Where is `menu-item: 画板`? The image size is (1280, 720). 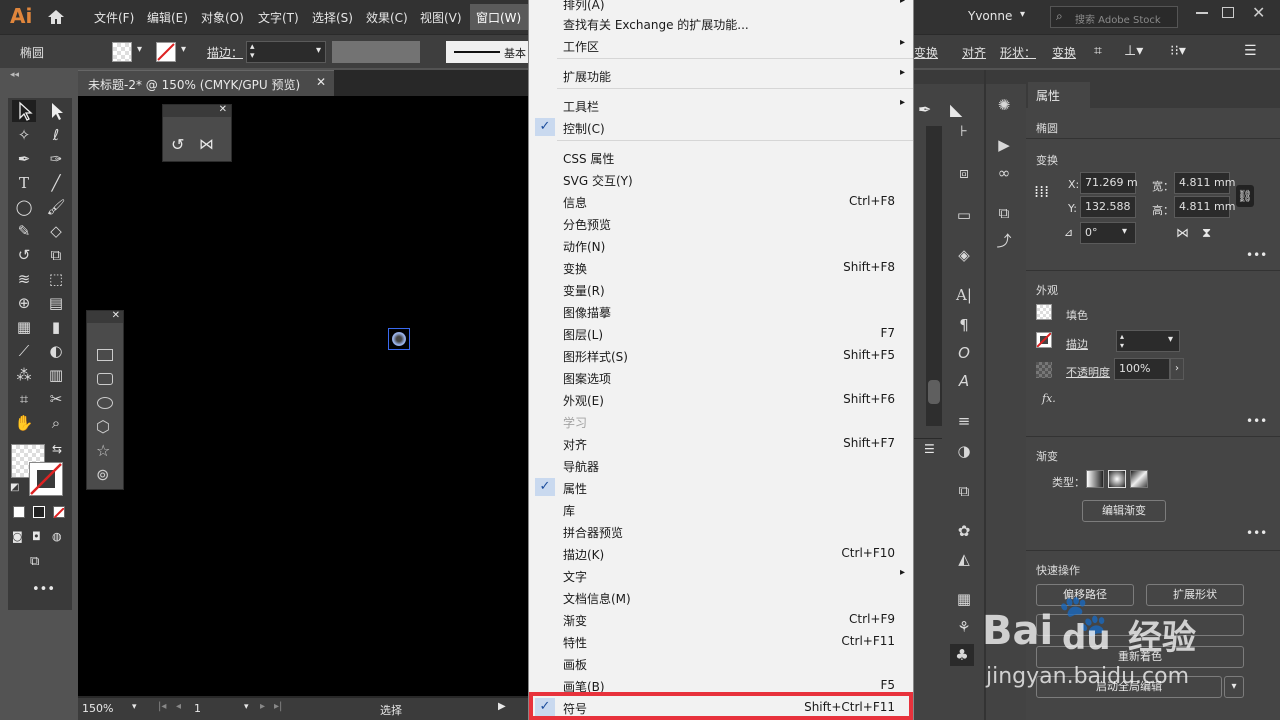
menu-item: 画板 is located at coordinates (721, 663).